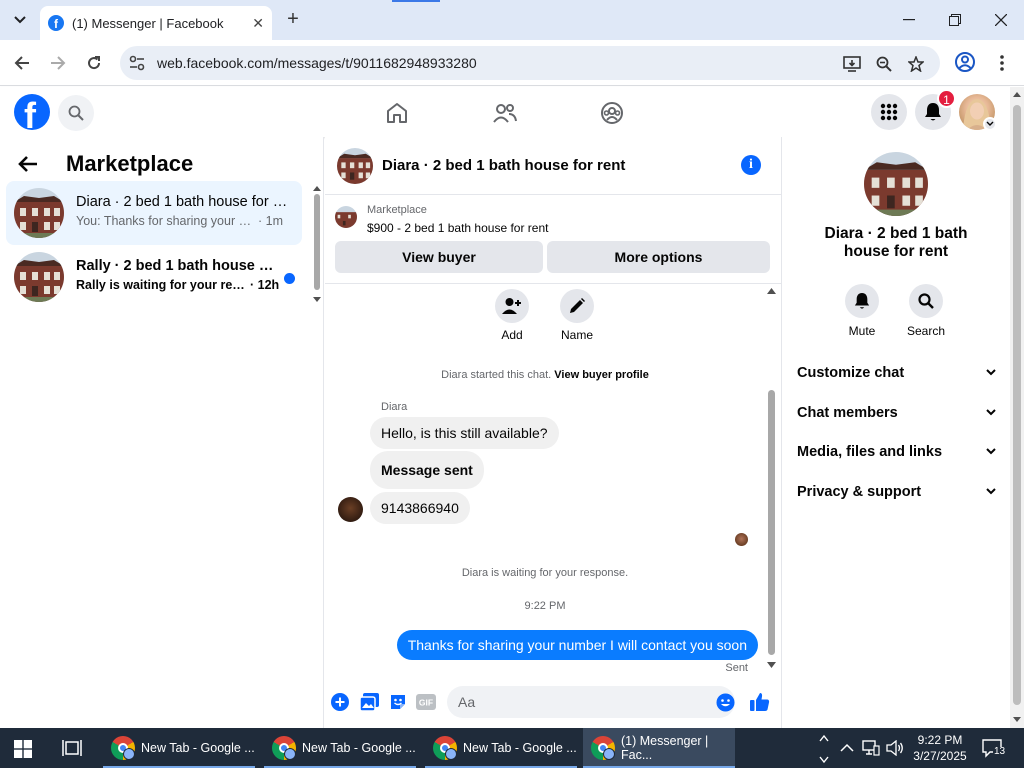 This screenshot has height=768, width=1024. What do you see at coordinates (577, 305) in the screenshot?
I see `pencil-icon` at bounding box center [577, 305].